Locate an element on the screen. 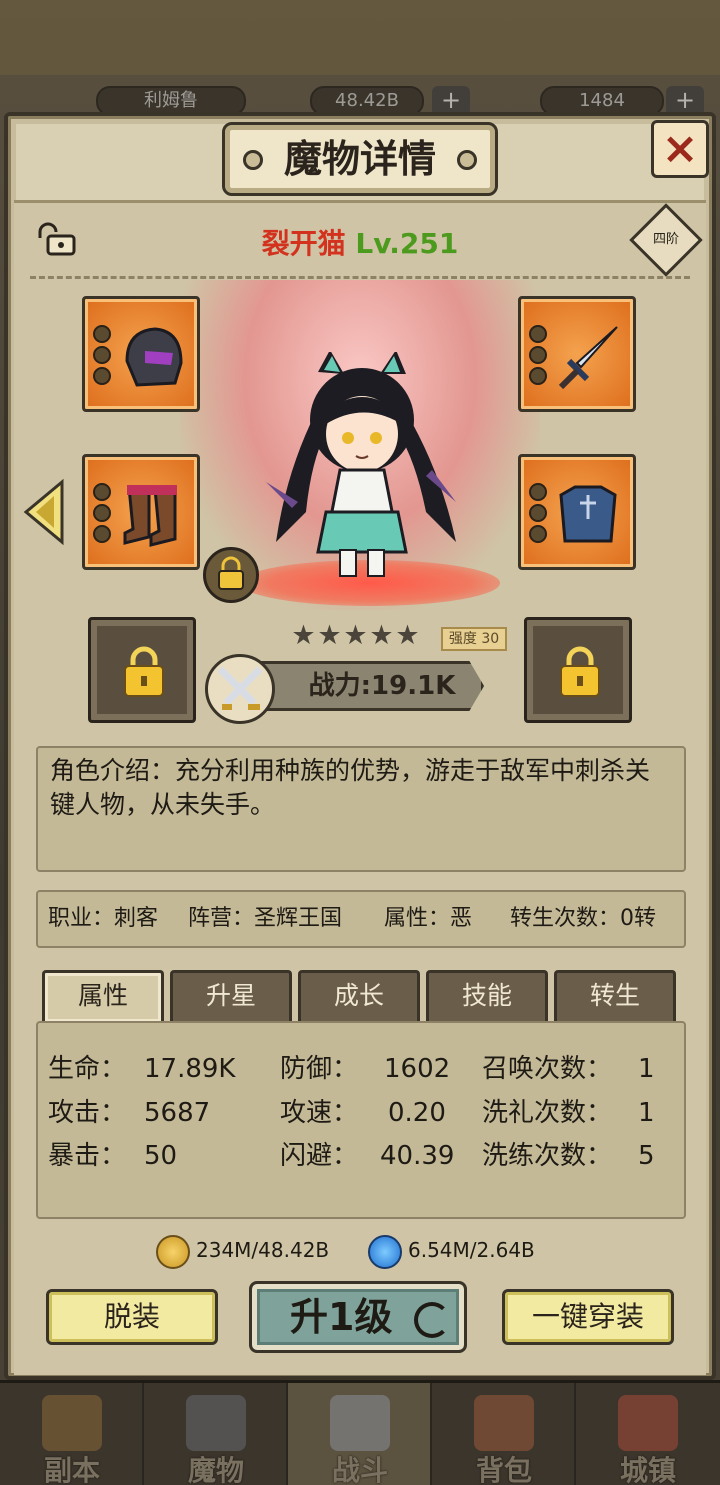 The width and height of the screenshot is (720, 1485). gold-coin-icon is located at coordinates (173, 1251).